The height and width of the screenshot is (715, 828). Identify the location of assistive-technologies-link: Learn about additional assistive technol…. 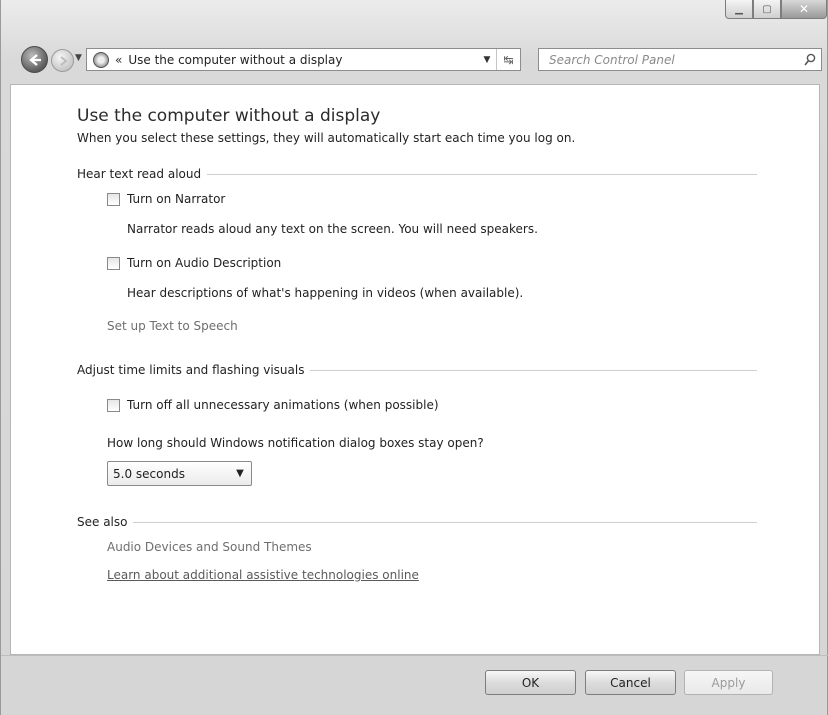
(263, 575).